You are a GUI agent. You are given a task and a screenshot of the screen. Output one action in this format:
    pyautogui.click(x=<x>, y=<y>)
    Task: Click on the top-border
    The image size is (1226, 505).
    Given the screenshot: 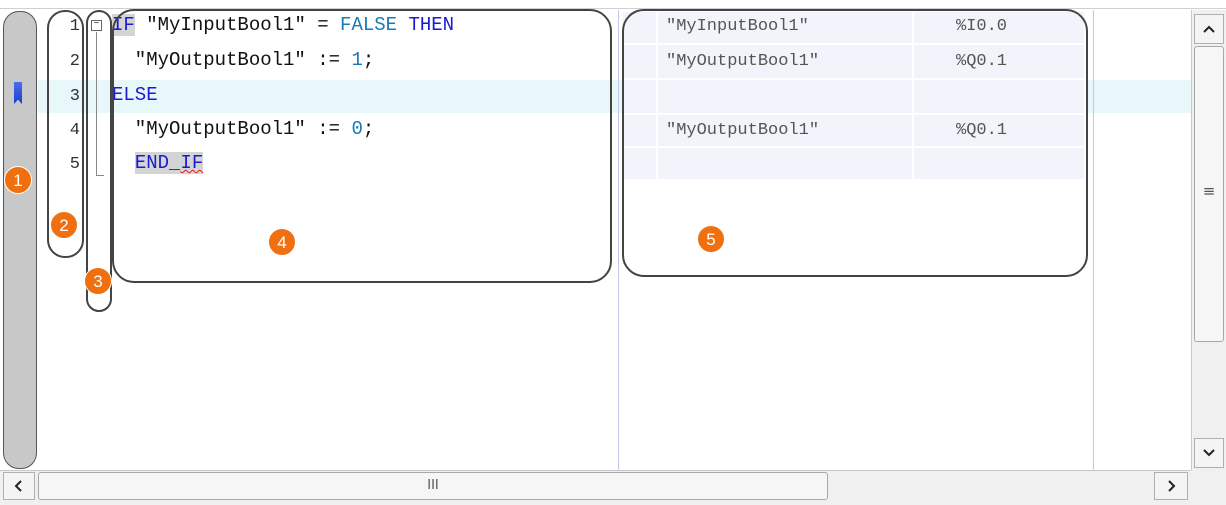 What is the action you would take?
    pyautogui.click(x=613, y=4)
    